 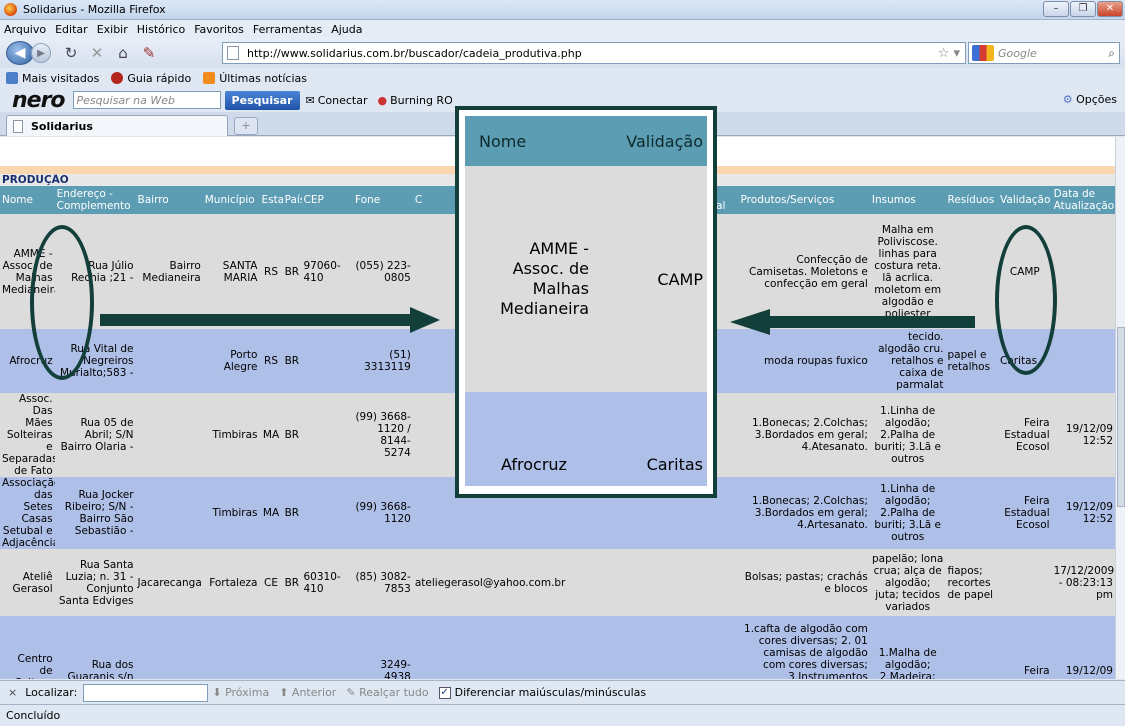 I want to click on menu-exibir: Exibir, so click(x=112, y=29).